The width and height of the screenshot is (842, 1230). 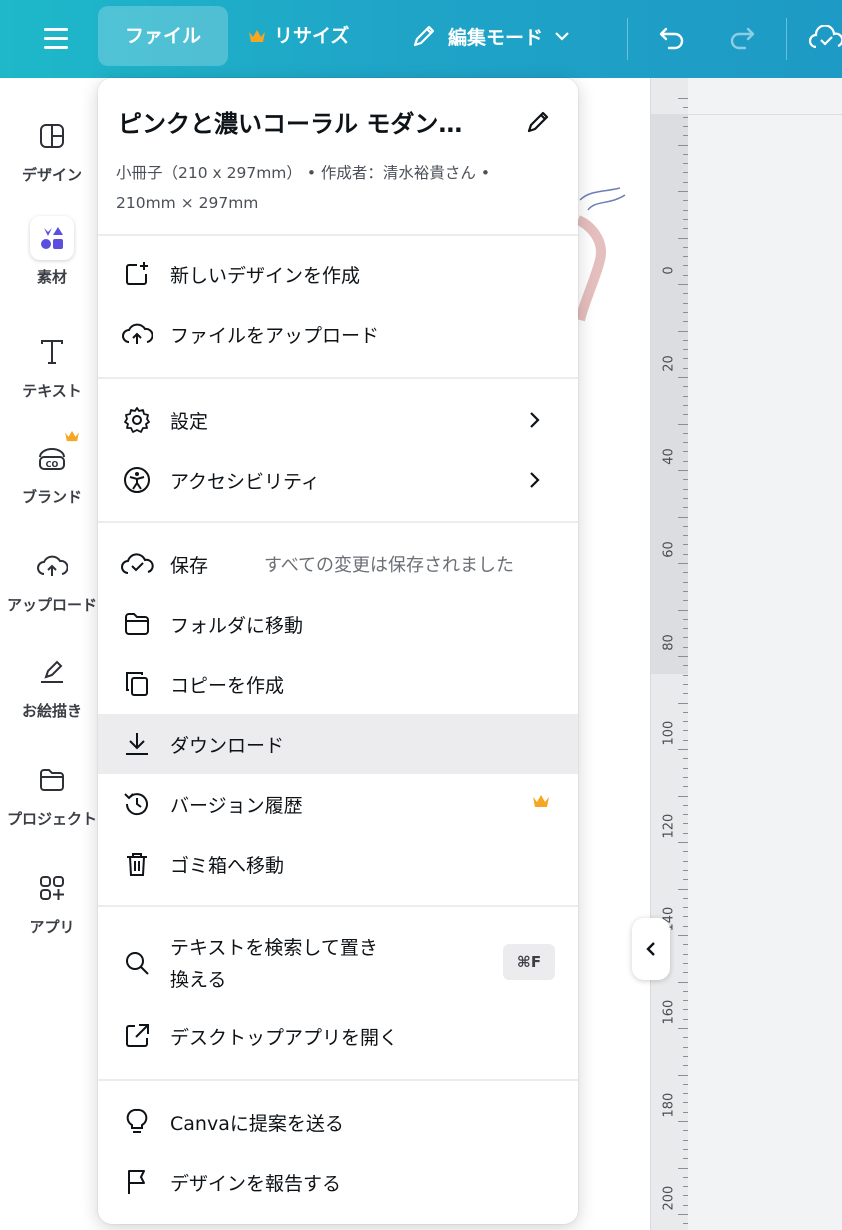 What do you see at coordinates (52, 927) in the screenshot?
I see `sidebar-item-label: アプリ` at bounding box center [52, 927].